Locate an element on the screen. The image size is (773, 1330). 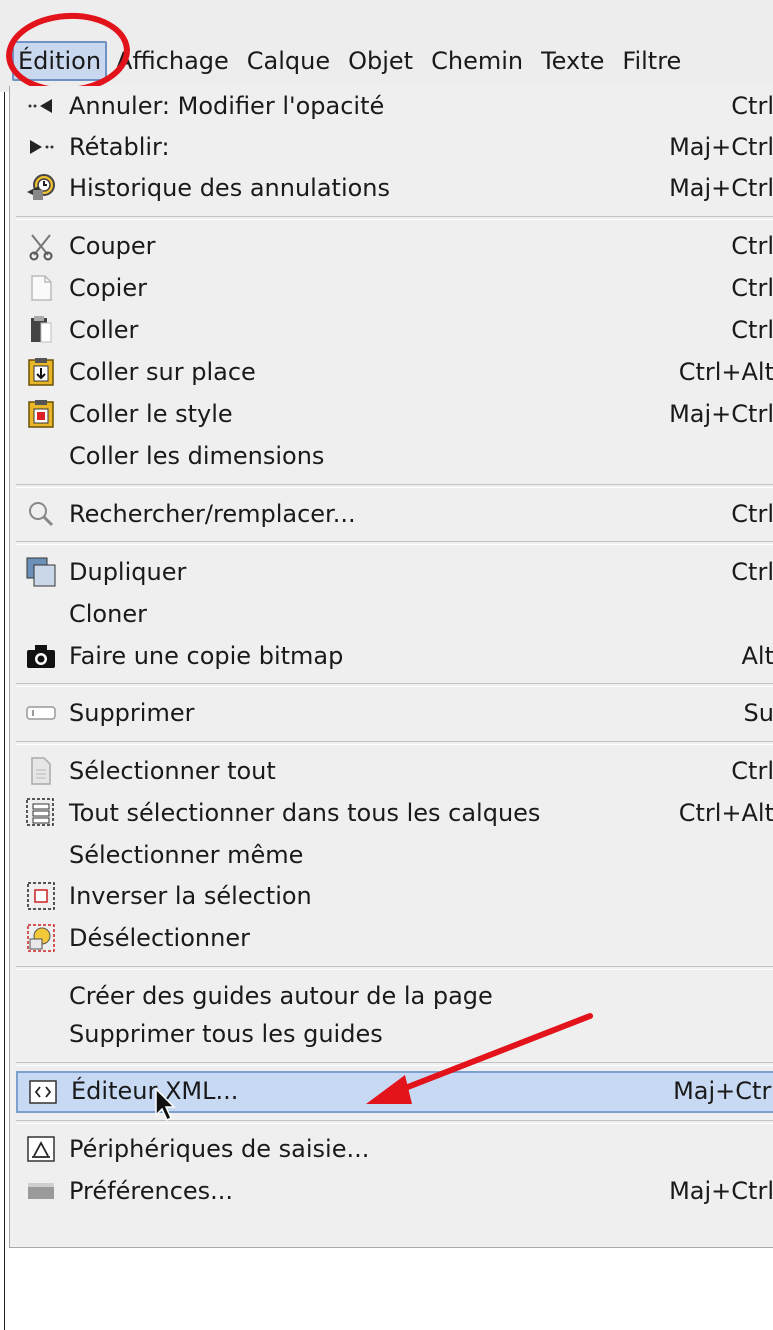
paste-in-place-icon is located at coordinates (41, 372).